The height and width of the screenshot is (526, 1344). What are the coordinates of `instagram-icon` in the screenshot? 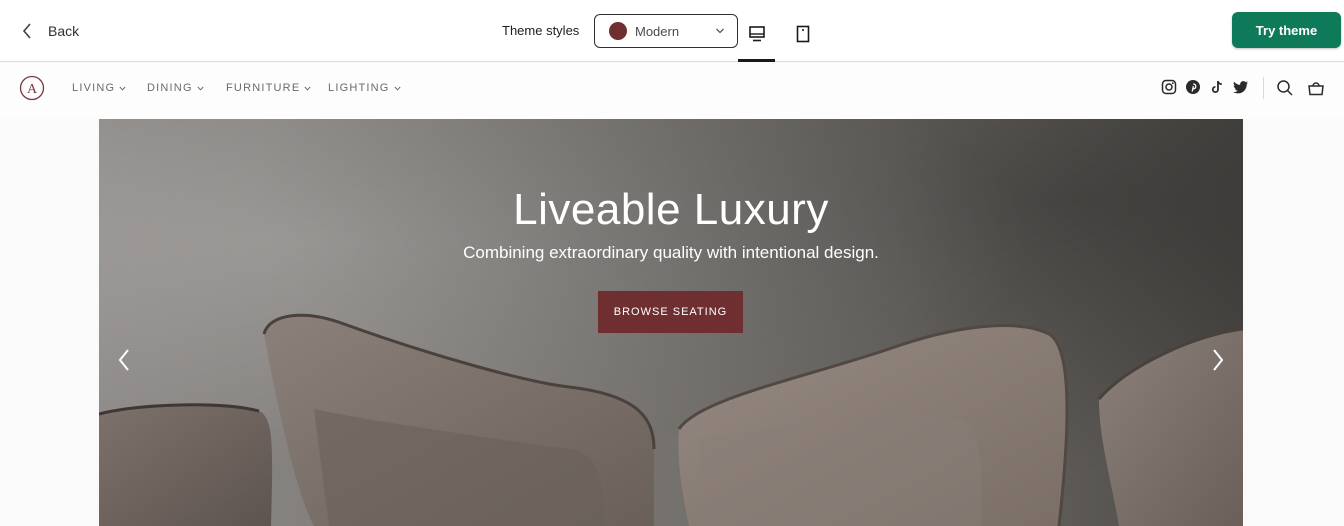 It's located at (1169, 87).